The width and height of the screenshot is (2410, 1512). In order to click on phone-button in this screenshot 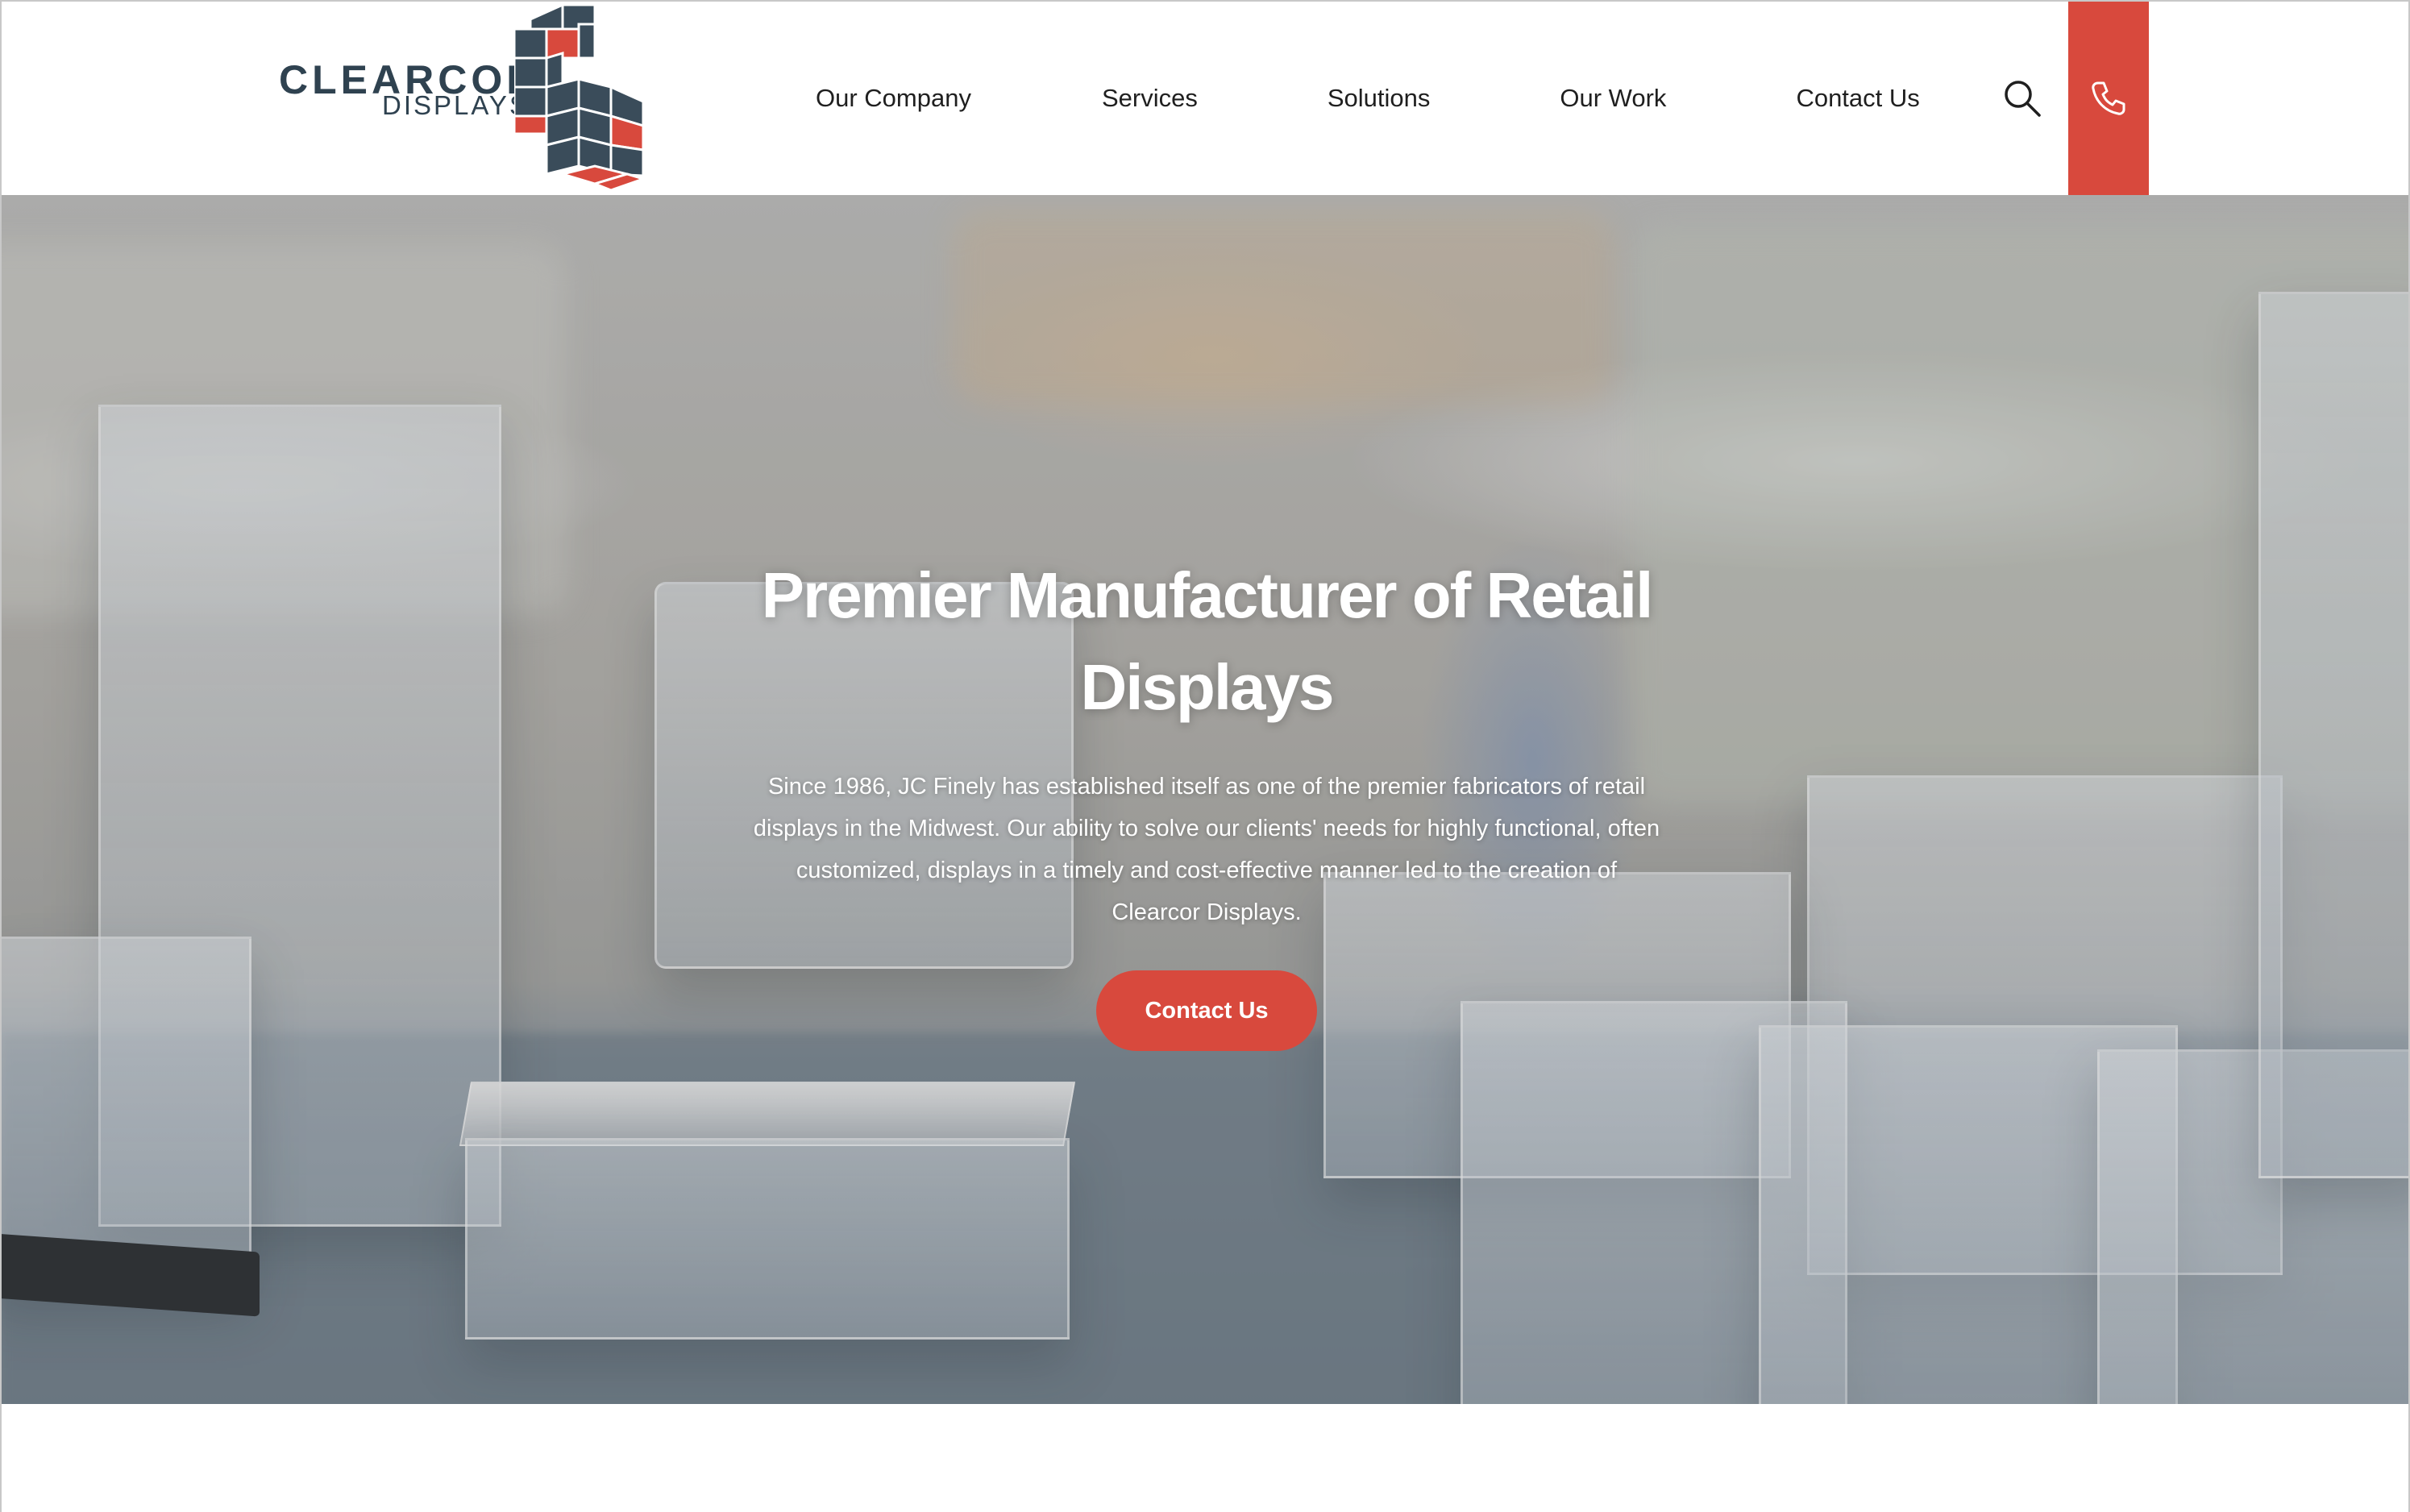, I will do `click(2108, 98)`.